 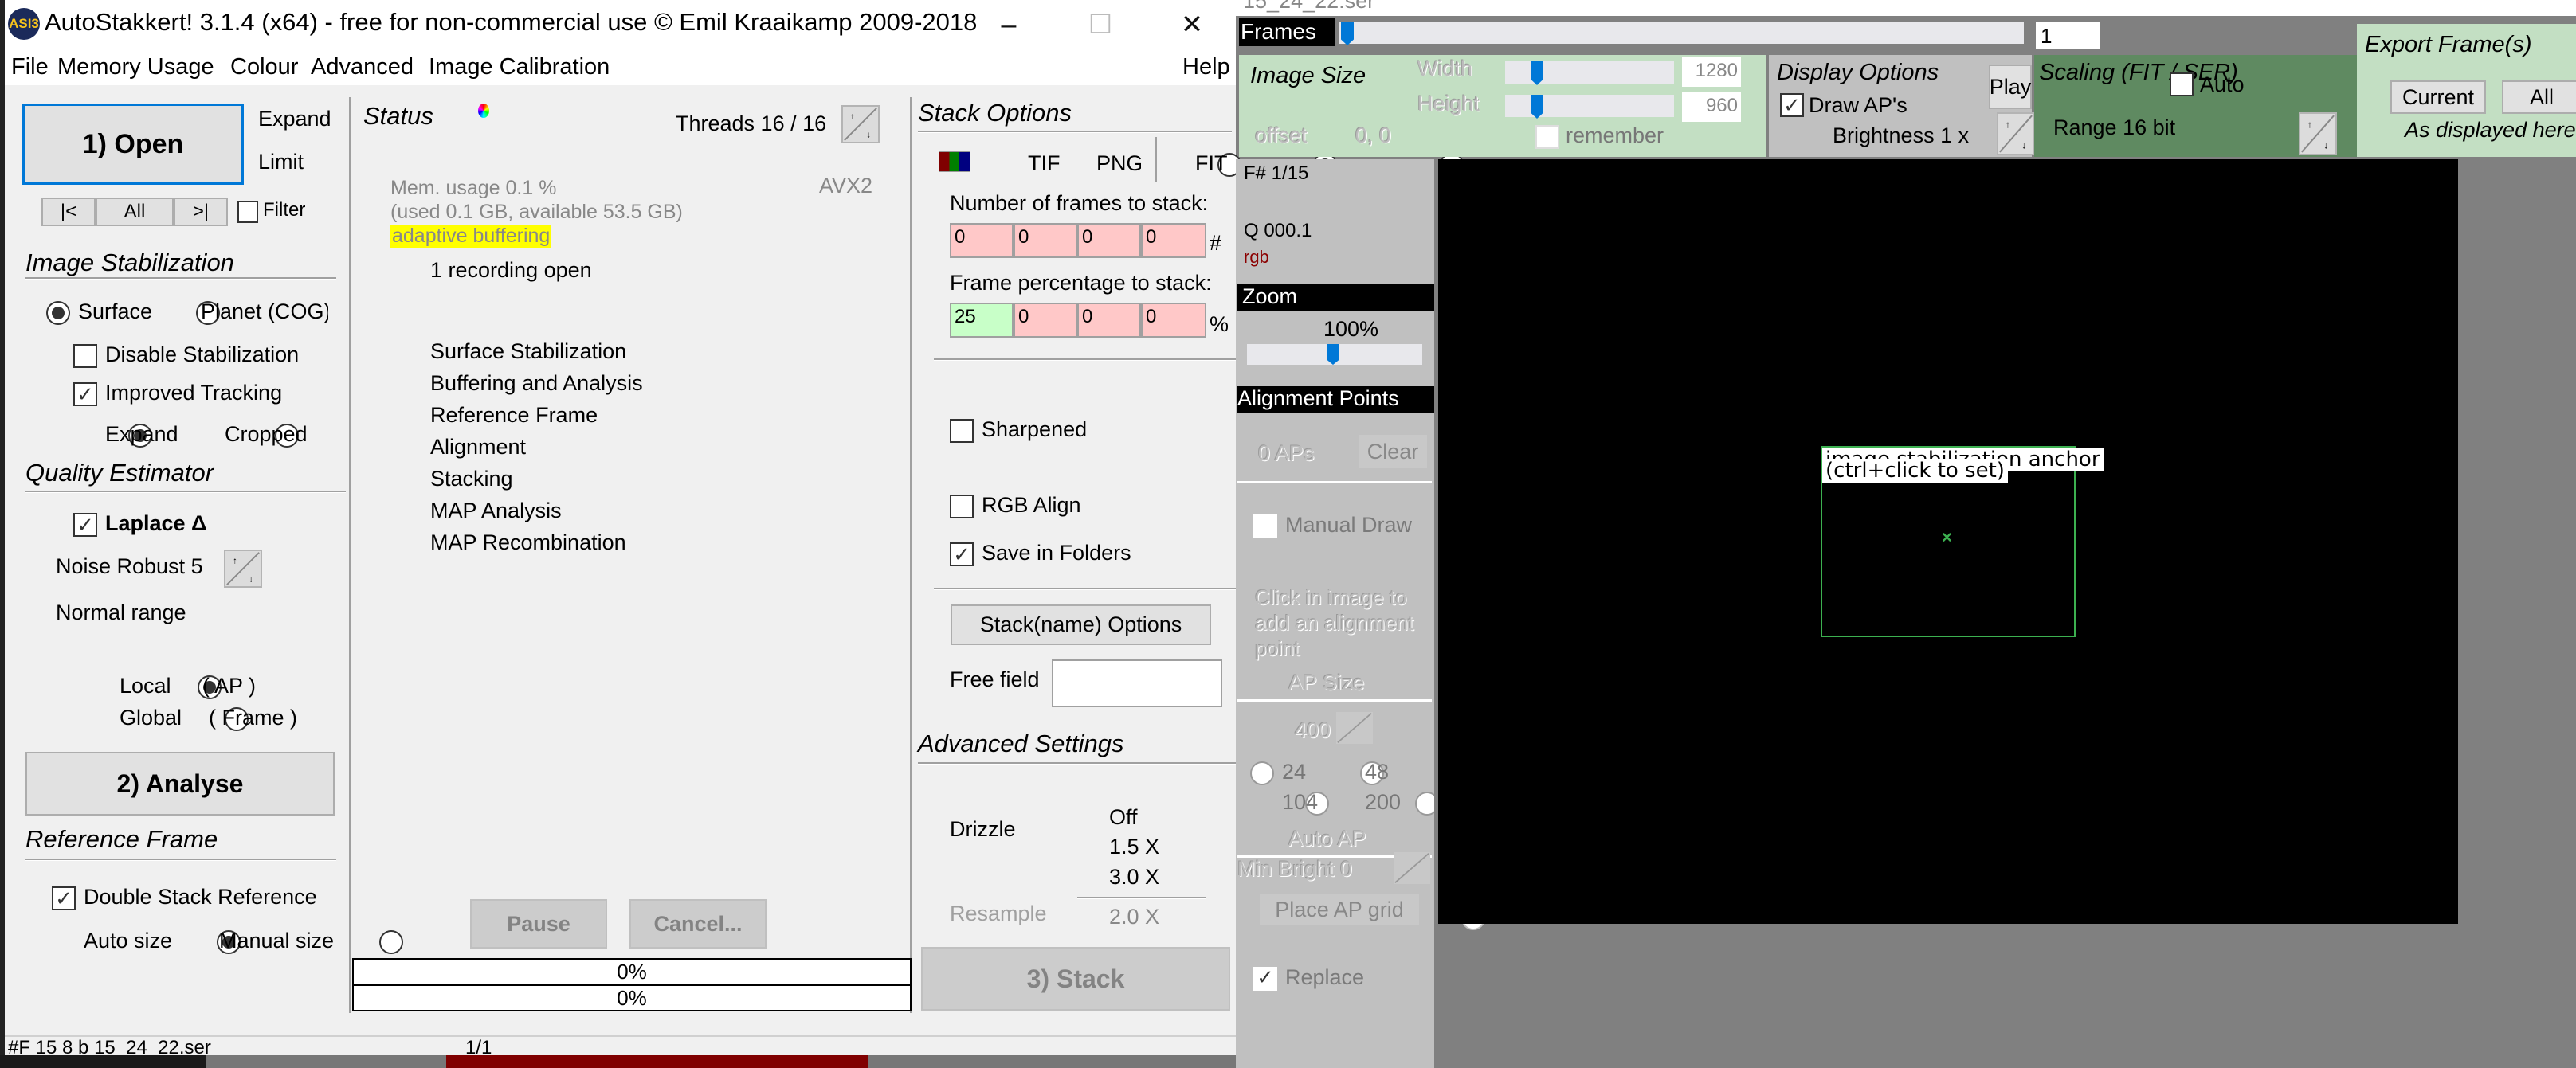 What do you see at coordinates (962, 431) in the screenshot?
I see `sharpened-checkbox` at bounding box center [962, 431].